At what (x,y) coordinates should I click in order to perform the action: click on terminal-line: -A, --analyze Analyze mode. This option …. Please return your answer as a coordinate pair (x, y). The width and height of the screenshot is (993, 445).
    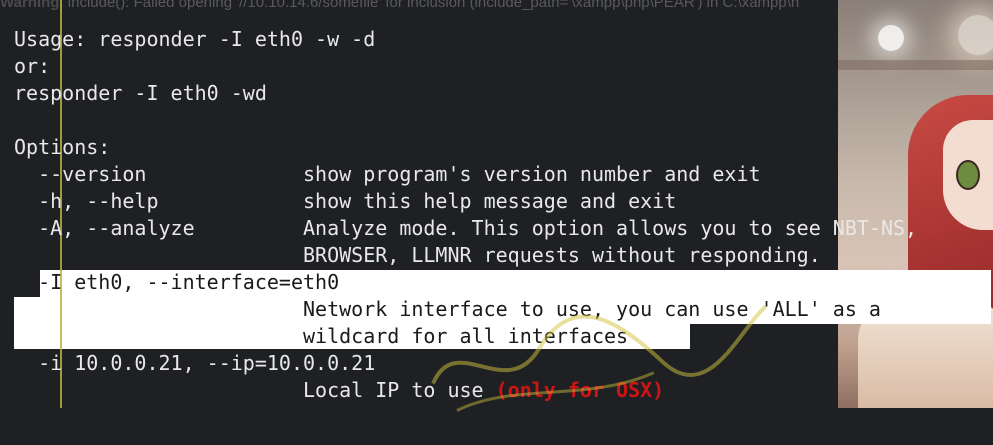
    Looking at the image, I should click on (466, 228).